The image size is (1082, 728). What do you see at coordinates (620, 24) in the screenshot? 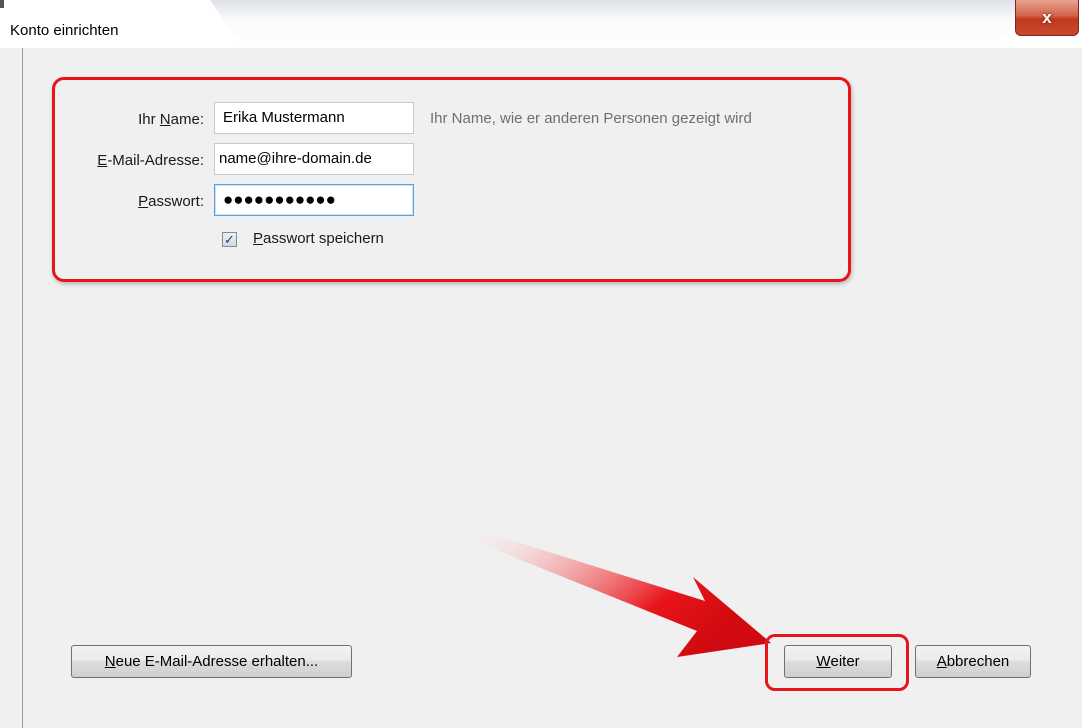
I see `title-bar-glass` at bounding box center [620, 24].